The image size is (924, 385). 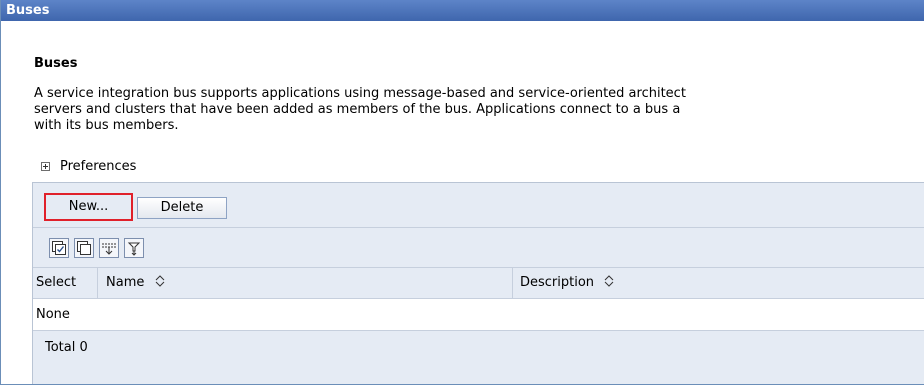 I want to click on column-header-description: Description, so click(x=567, y=283).